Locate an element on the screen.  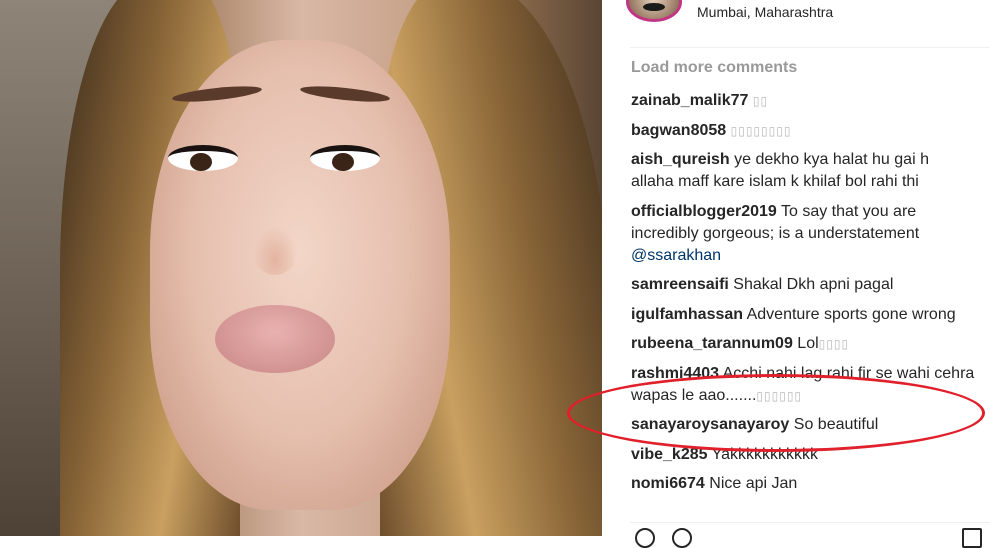
comment-username: rubeena_tarannum09 is located at coordinates (712, 343).